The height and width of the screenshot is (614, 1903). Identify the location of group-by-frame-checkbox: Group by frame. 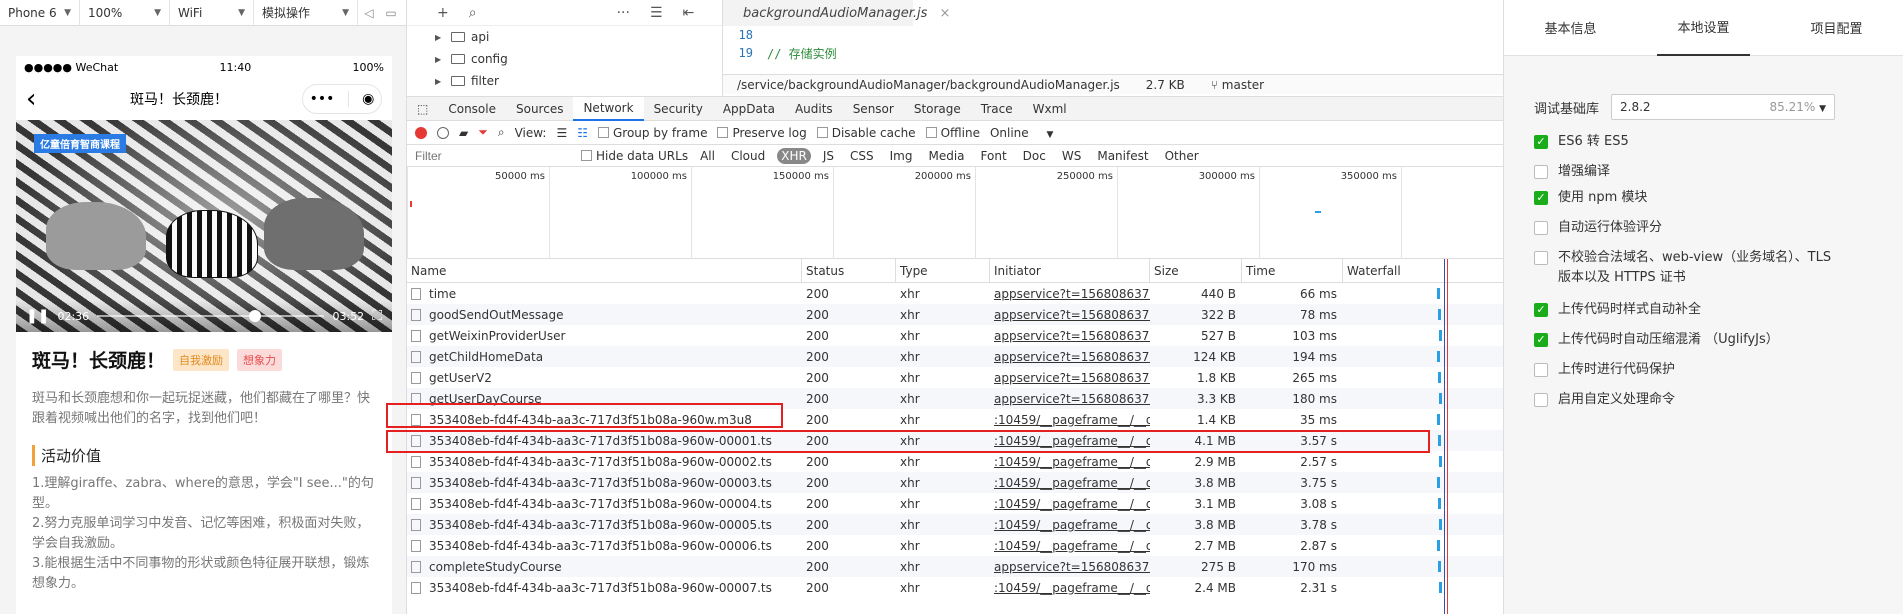
(652, 133).